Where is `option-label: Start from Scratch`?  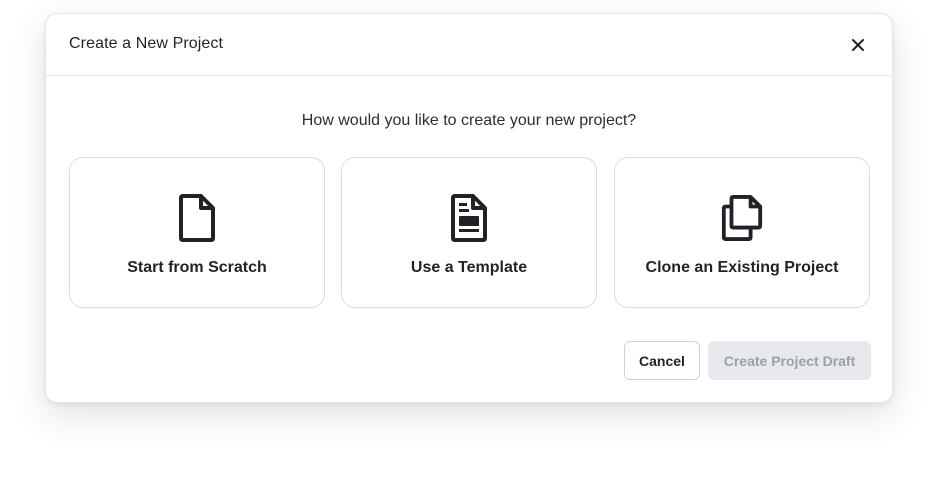 option-label: Start from Scratch is located at coordinates (197, 267).